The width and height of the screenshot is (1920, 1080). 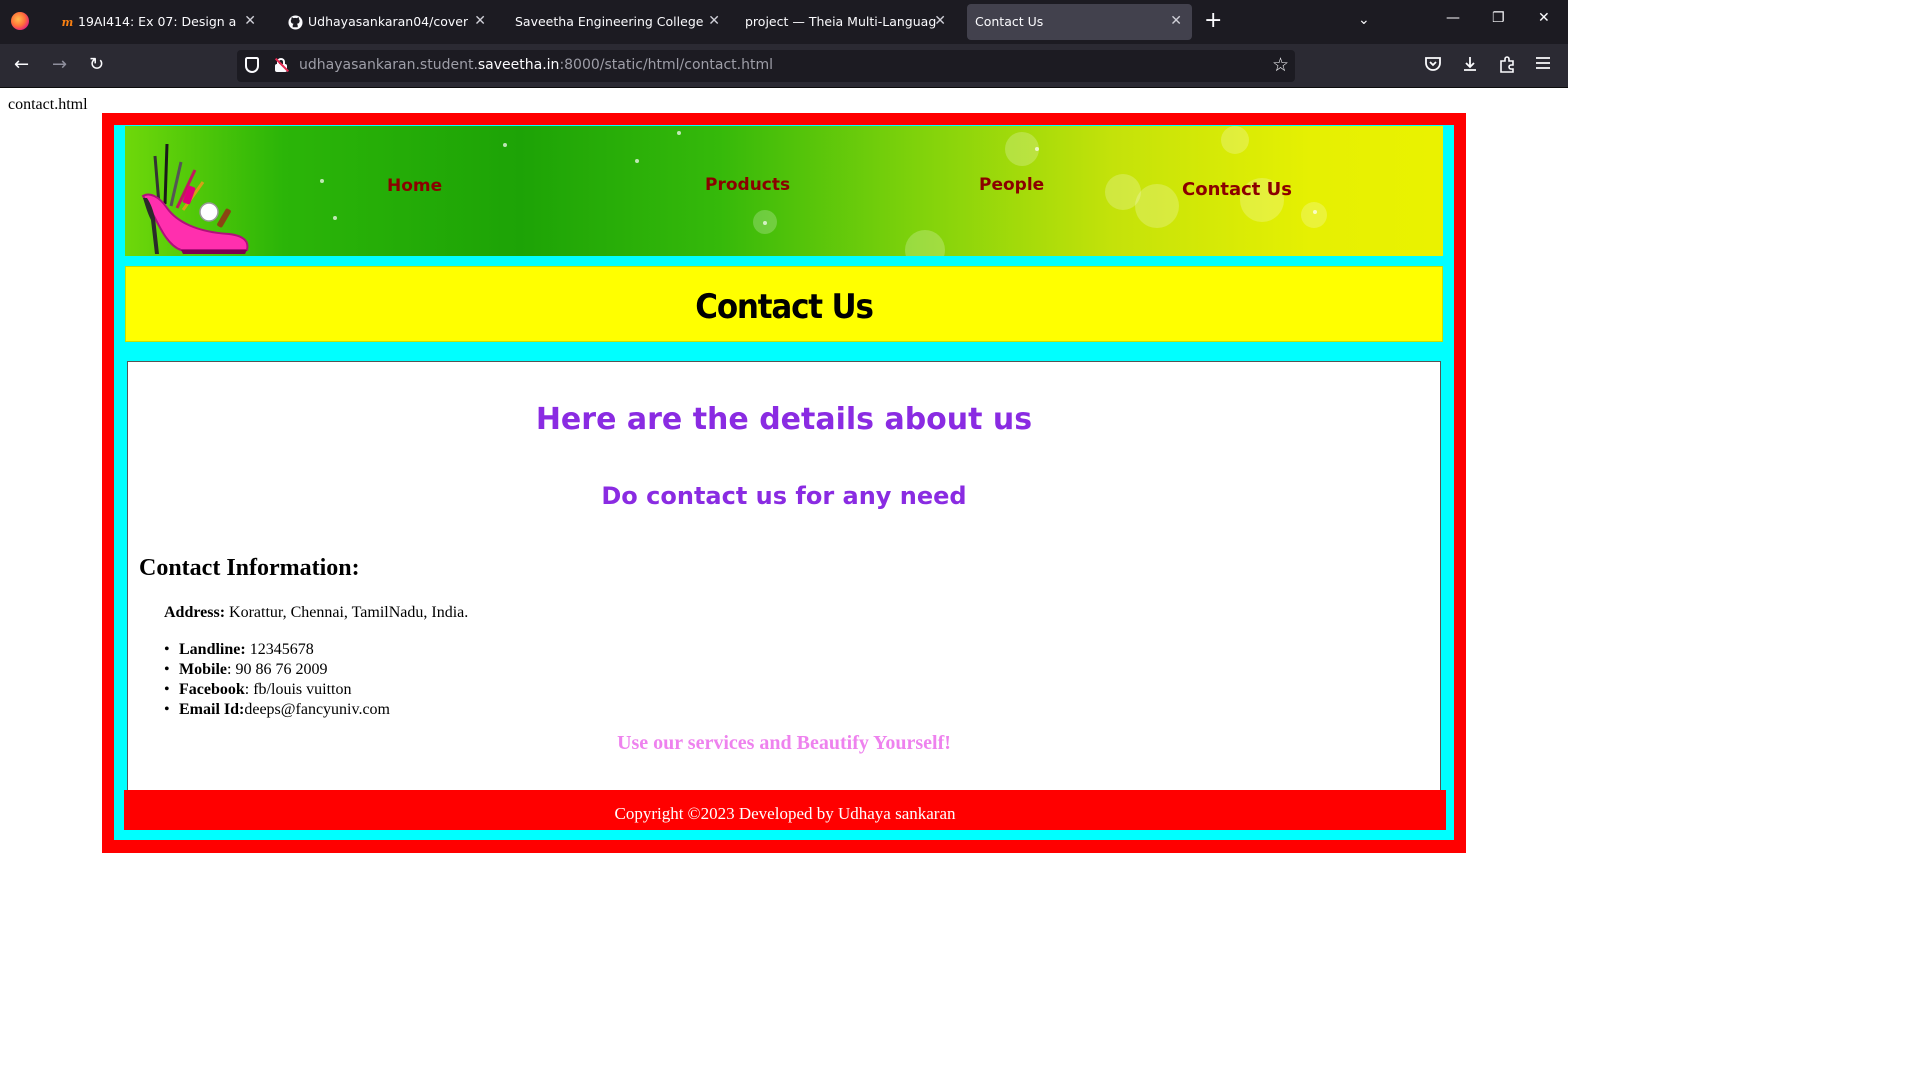 What do you see at coordinates (1470, 66) in the screenshot?
I see `download-icon` at bounding box center [1470, 66].